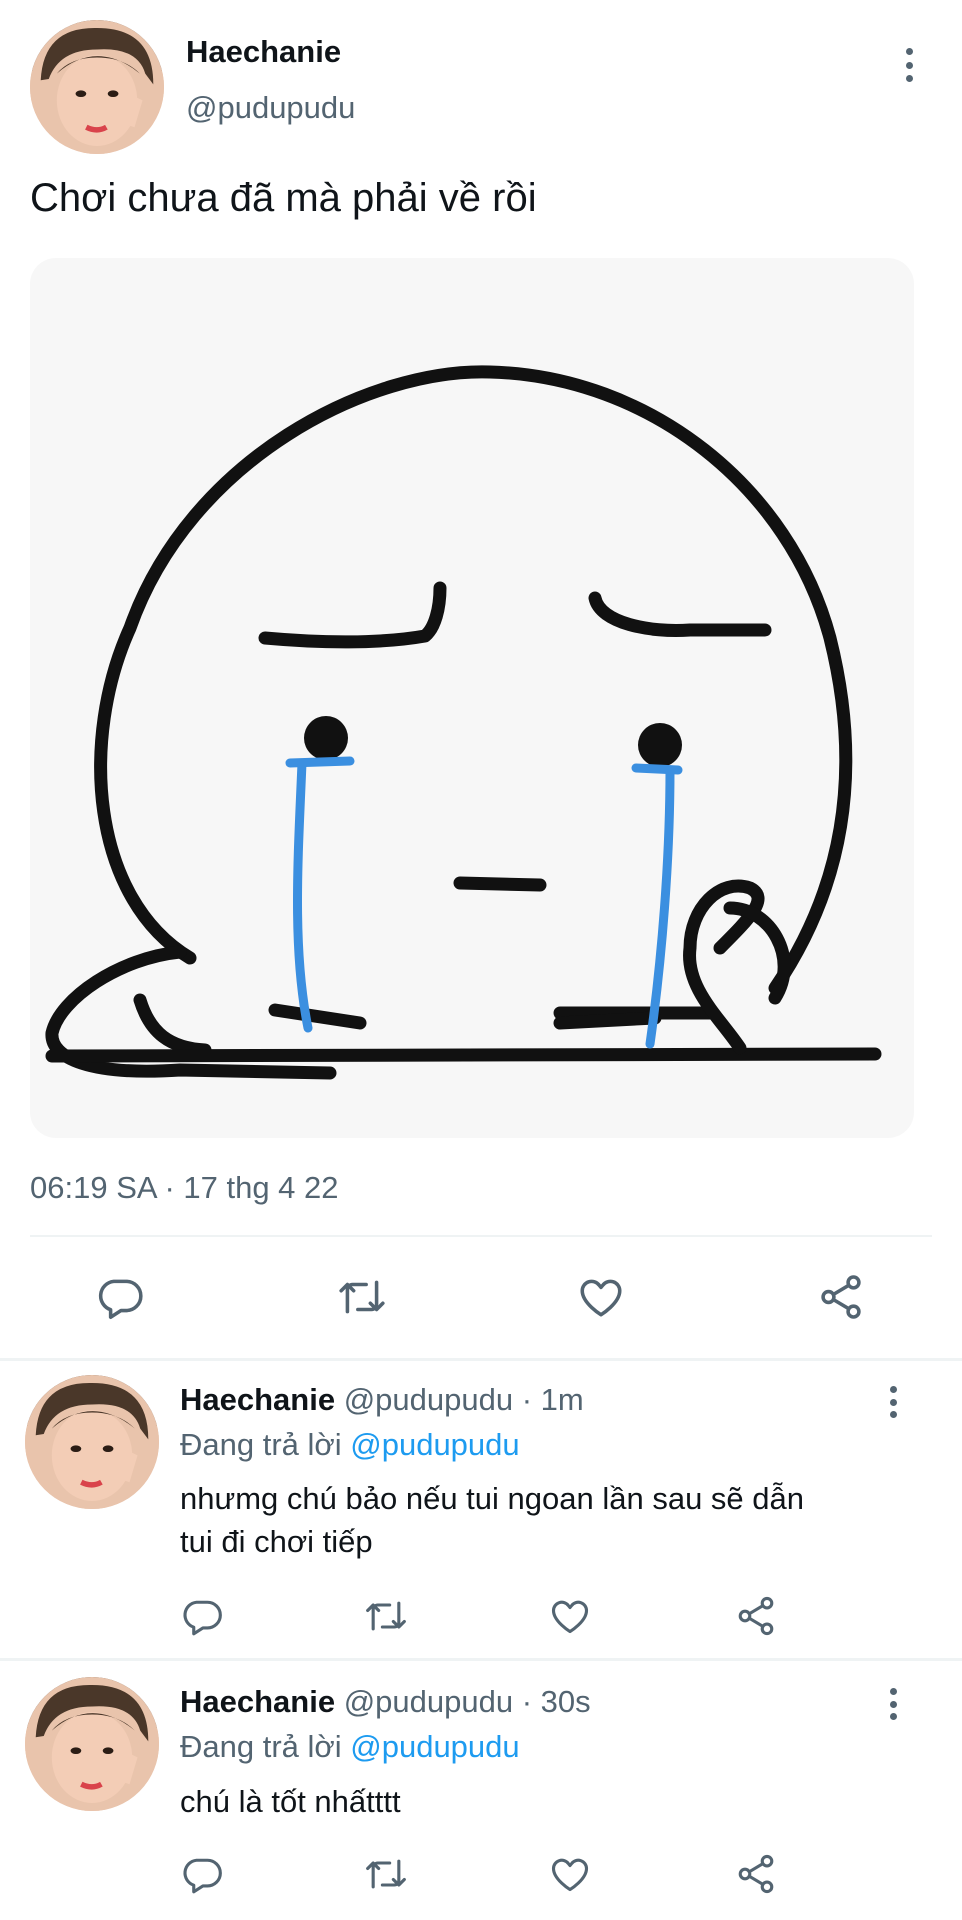  What do you see at coordinates (270, 108) in the screenshot?
I see `handle: @pudupudu` at bounding box center [270, 108].